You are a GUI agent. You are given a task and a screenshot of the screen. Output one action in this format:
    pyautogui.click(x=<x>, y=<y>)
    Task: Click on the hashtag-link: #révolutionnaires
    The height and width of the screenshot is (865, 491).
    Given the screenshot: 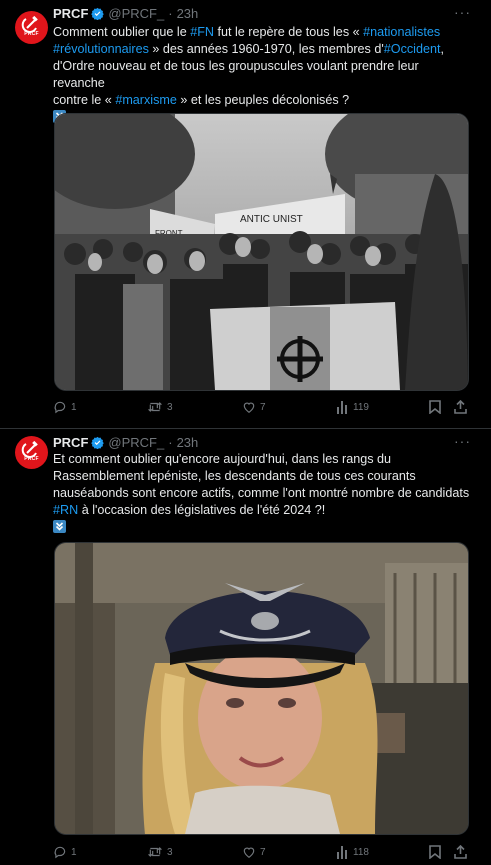 What is the action you would take?
    pyautogui.click(x=101, y=49)
    